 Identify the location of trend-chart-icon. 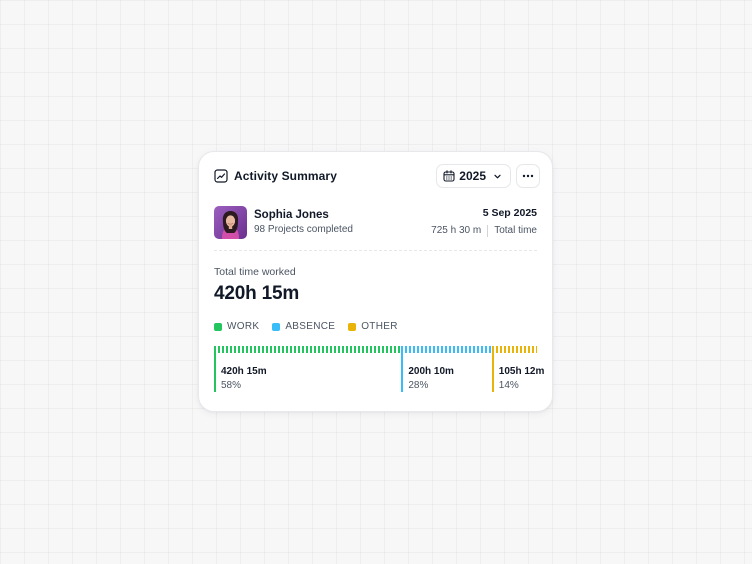
(221, 176).